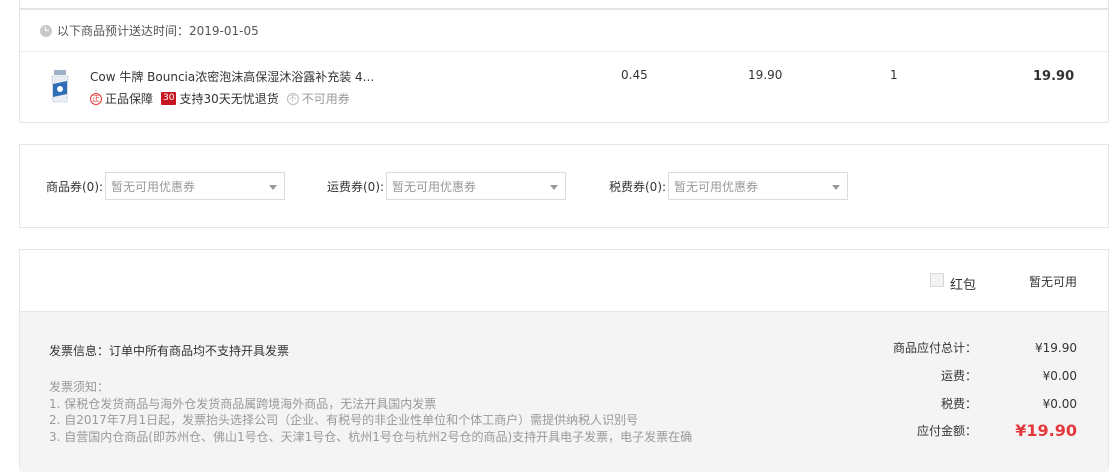  I want to click on payable-amount: ¥19.90, so click(1046, 430).